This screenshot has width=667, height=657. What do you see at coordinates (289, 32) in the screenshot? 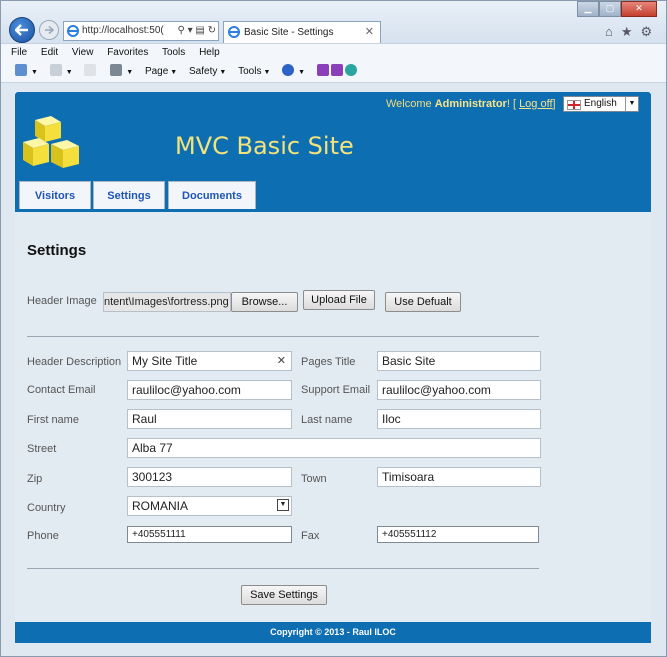
I see `tab-title: Basic Site - Settings` at bounding box center [289, 32].